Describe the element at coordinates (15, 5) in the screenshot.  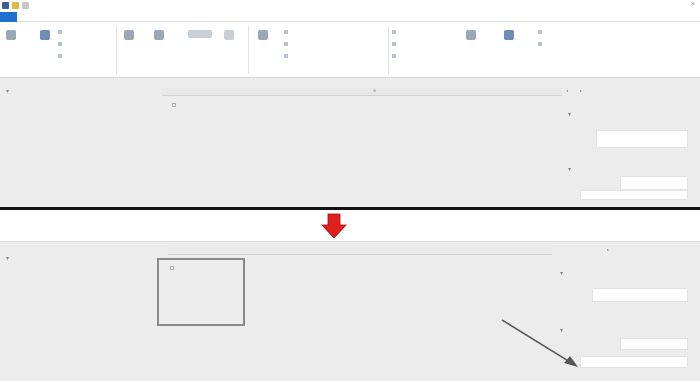
I see `folder-icon` at that location.